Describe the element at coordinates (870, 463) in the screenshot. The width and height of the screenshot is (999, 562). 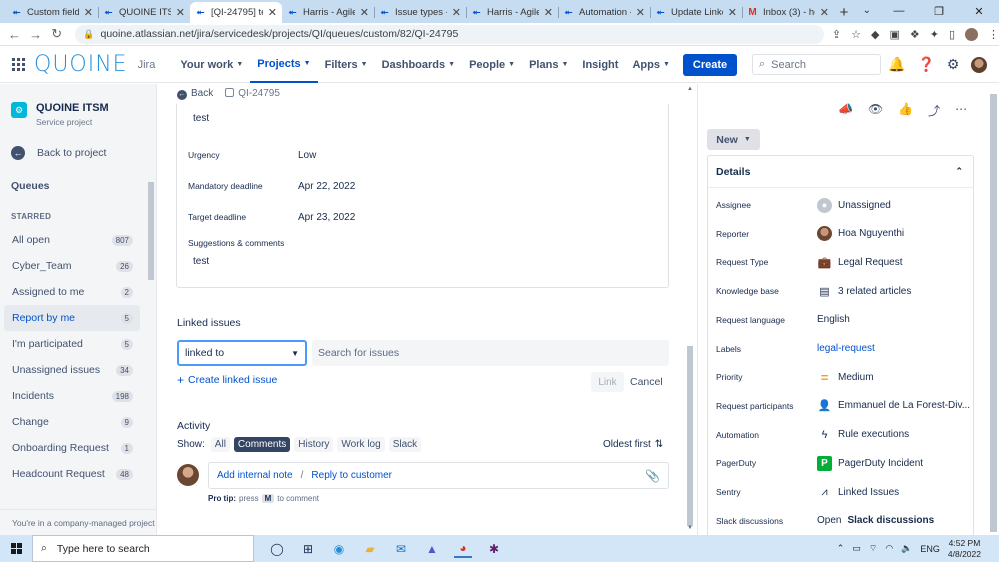
I see `detail-value: P PagerDuty Incident` at that location.